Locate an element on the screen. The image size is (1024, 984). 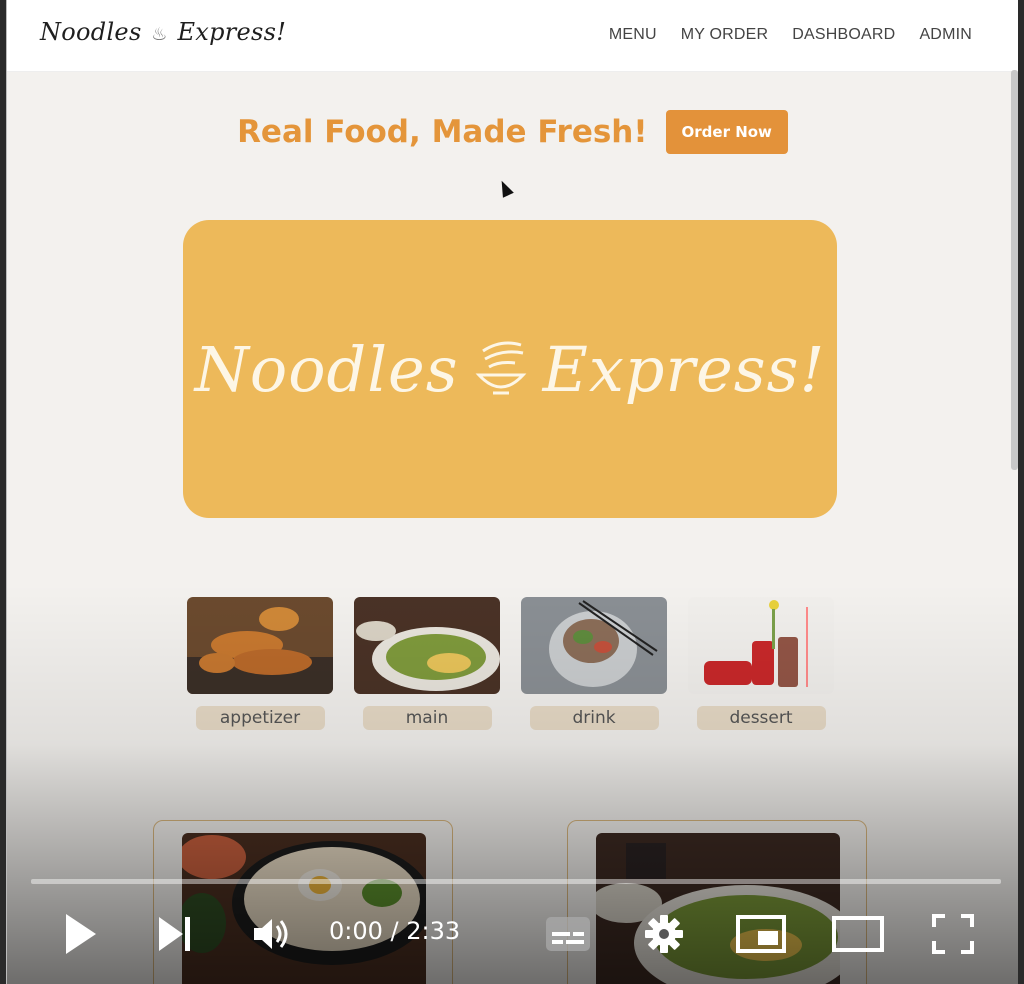
category-drink: drink is located at coordinates (594, 663).